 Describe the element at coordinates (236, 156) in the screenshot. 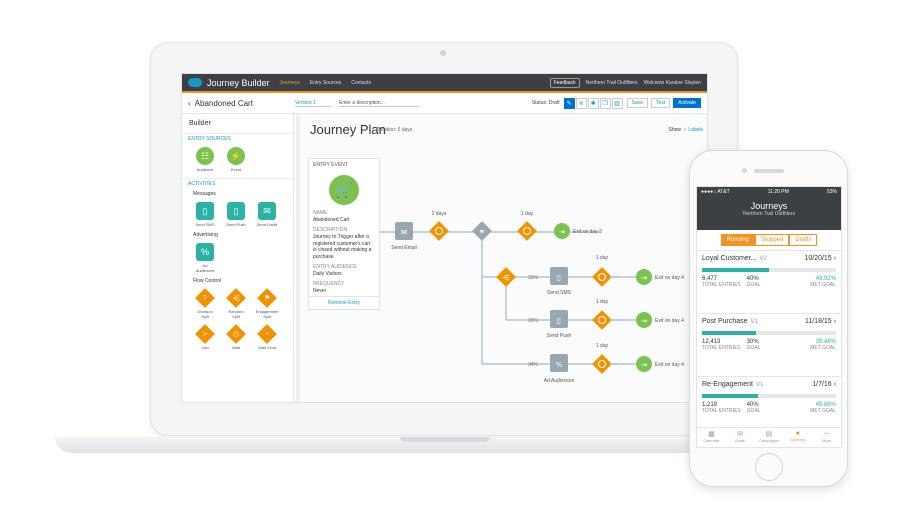

I see `event-icon: ⚡` at that location.